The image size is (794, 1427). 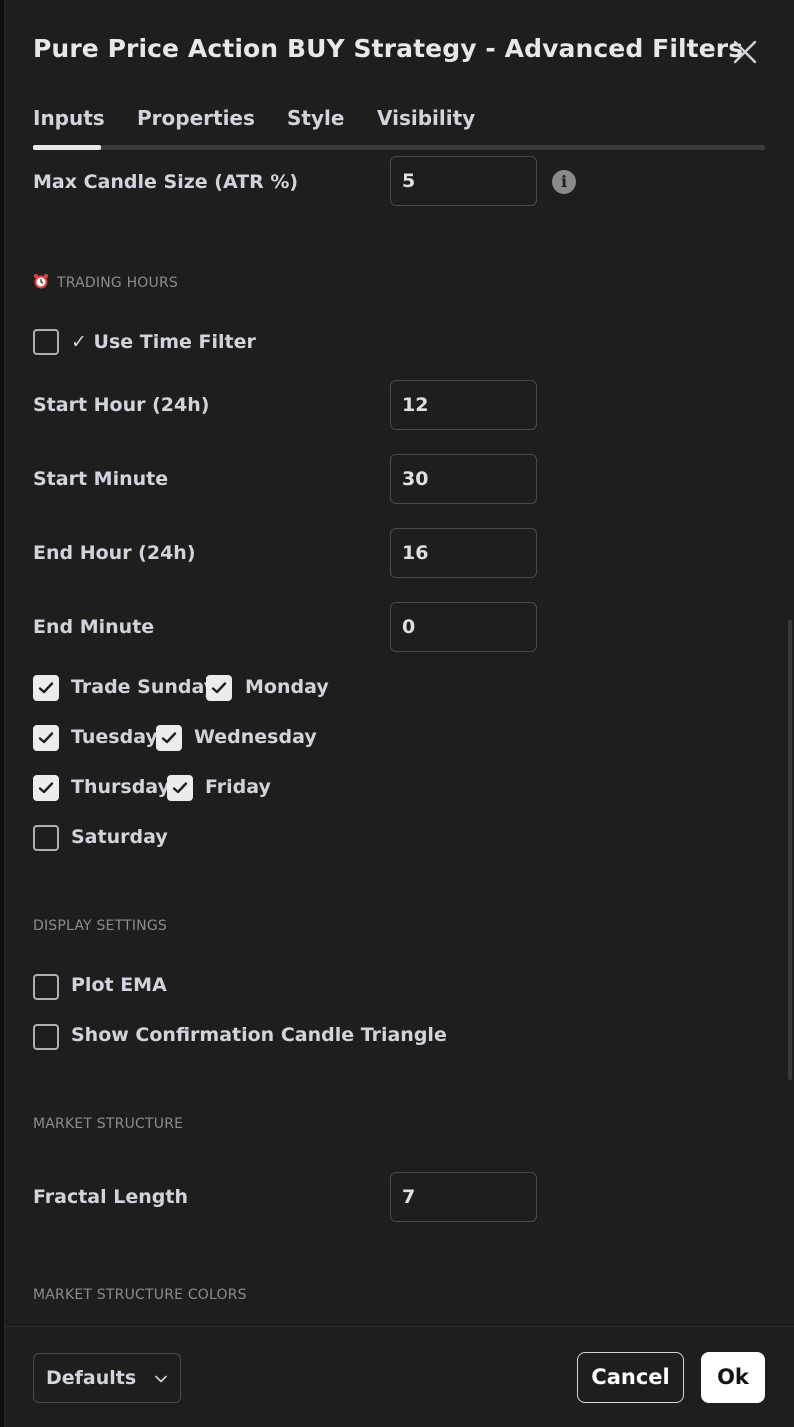 I want to click on plot-ema-label: Plot EMA, so click(x=119, y=985).